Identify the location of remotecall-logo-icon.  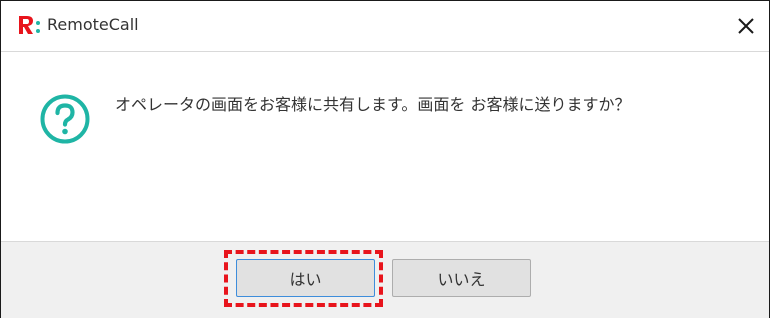
(29, 25).